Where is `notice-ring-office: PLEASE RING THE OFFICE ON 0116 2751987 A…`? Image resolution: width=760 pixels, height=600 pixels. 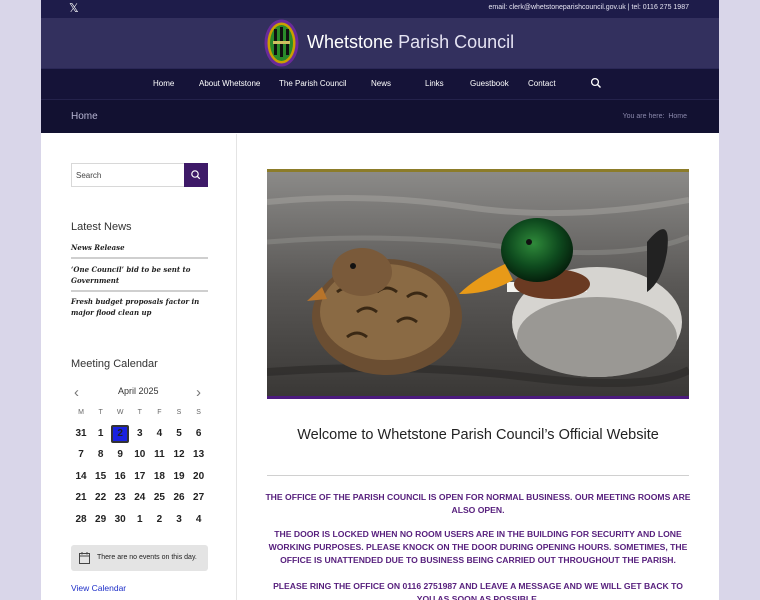
notice-ring-office: PLEASE RING THE OFFICE ON 0116 2751987 A… is located at coordinates (478, 590).